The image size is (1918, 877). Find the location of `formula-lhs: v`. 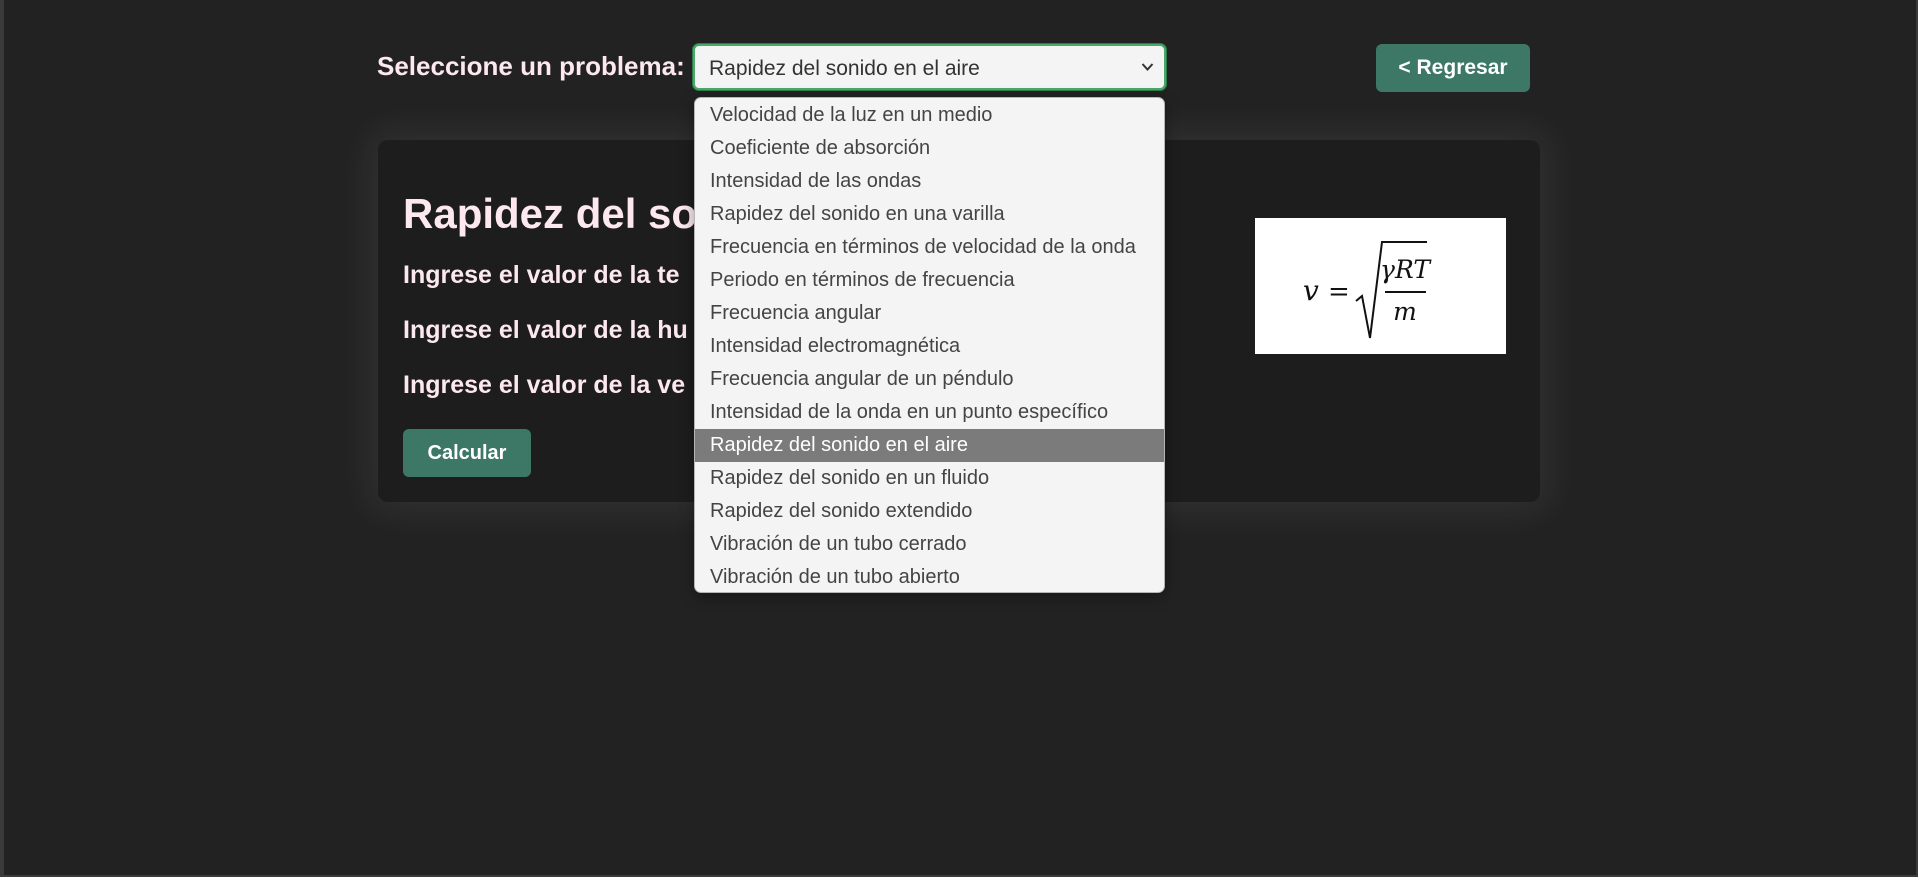

formula-lhs: v is located at coordinates (1311, 290).